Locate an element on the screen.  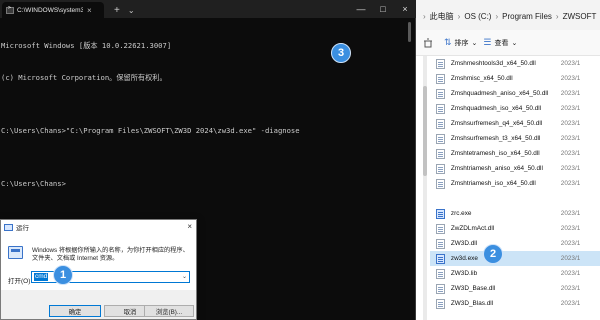
explorer-scrollbar is located at coordinates (425, 188).